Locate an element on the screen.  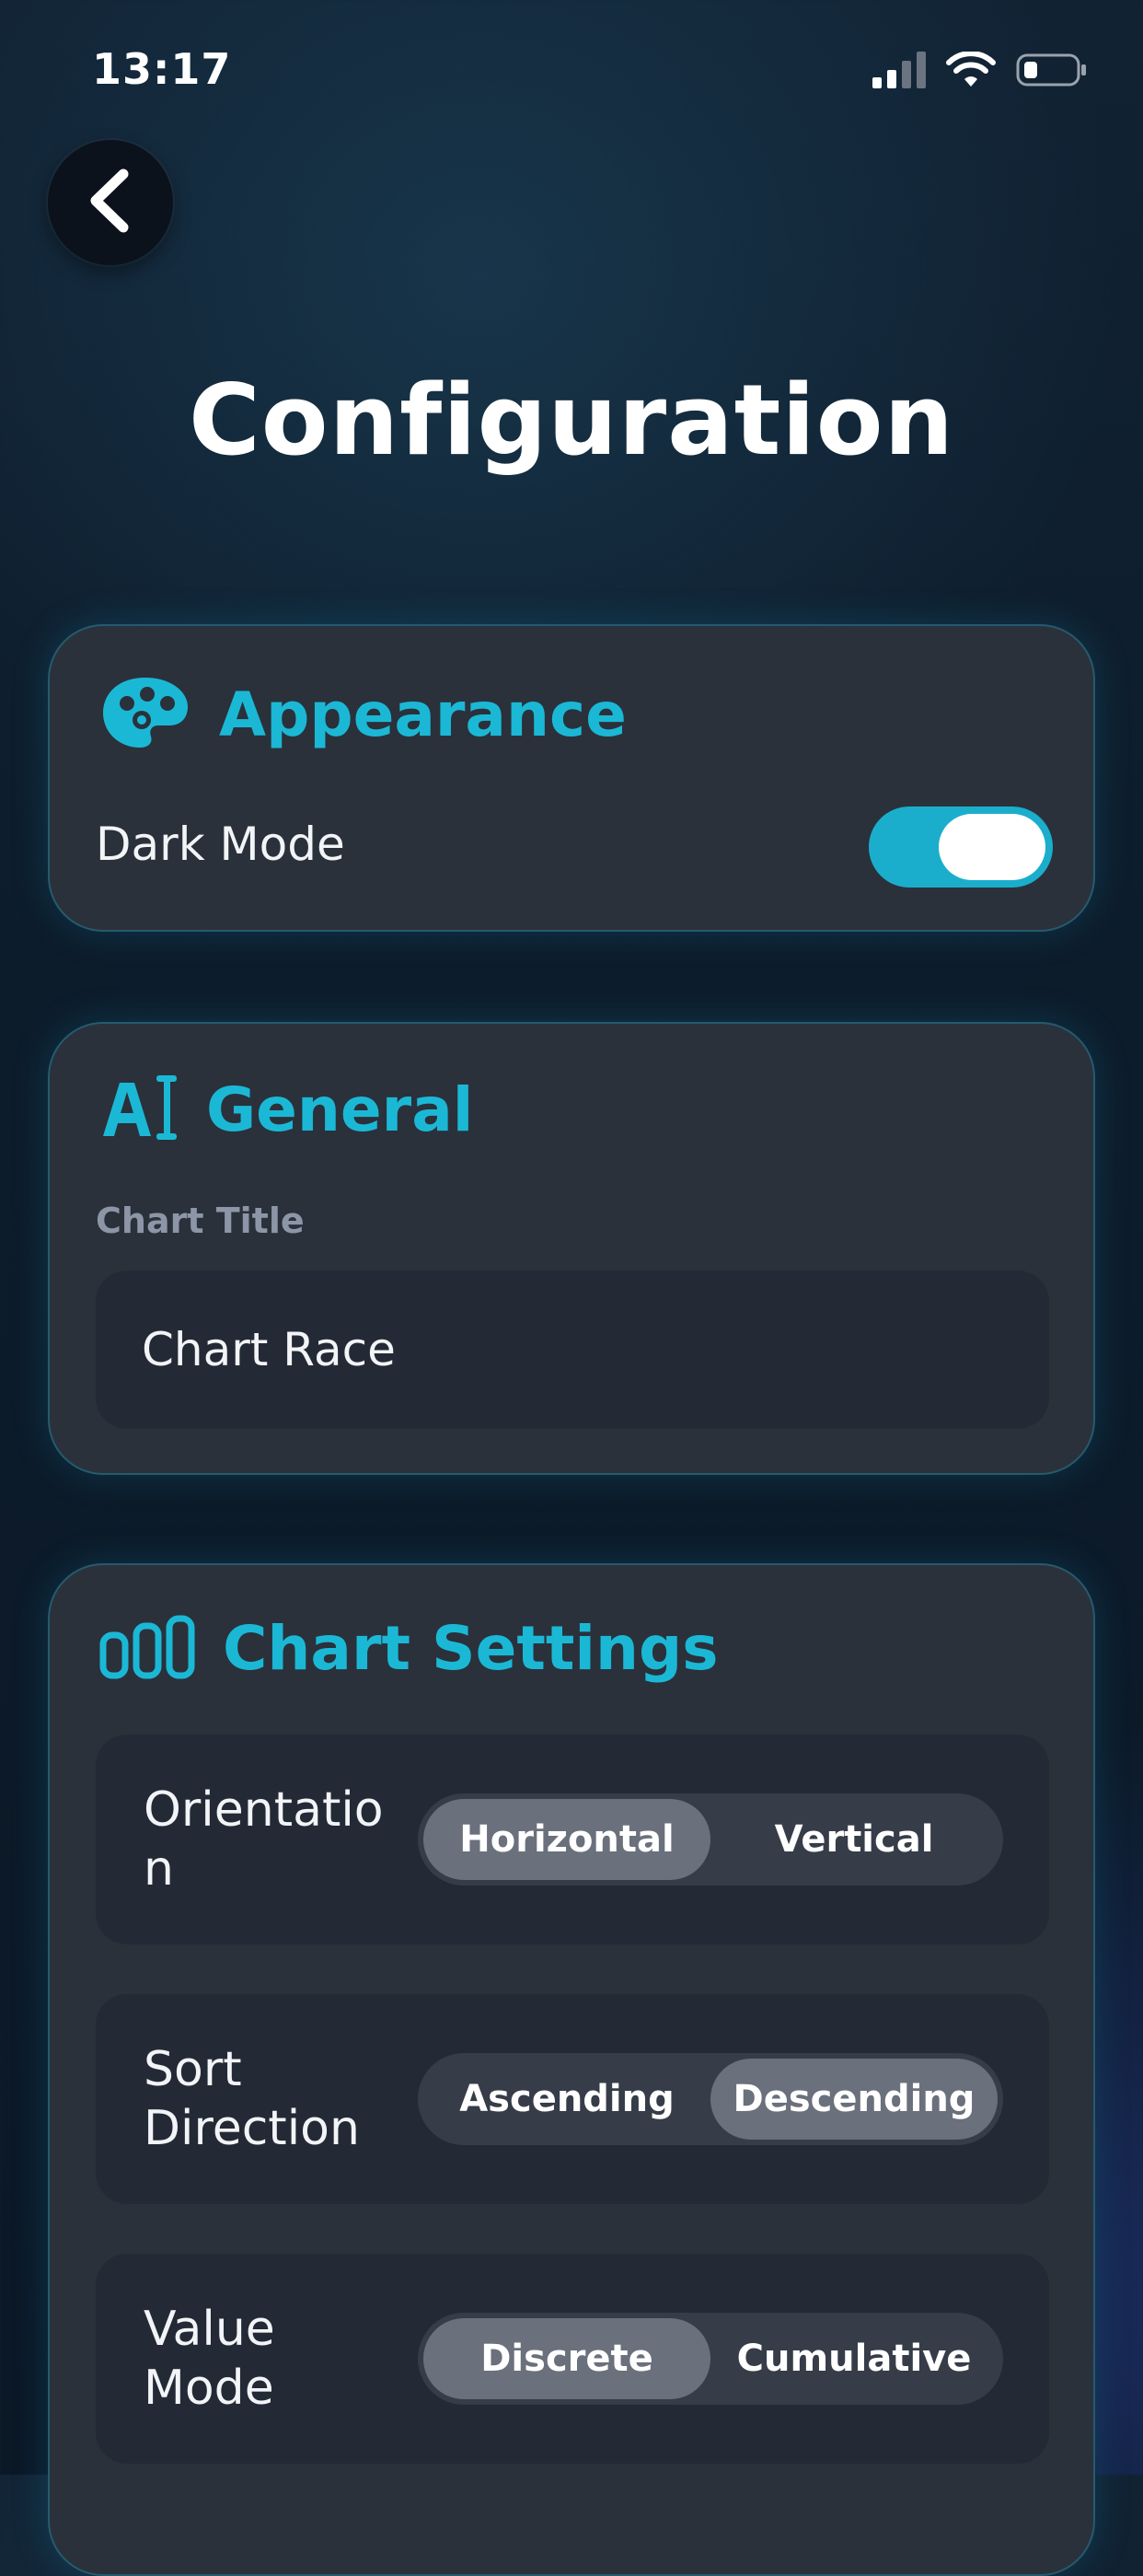
text-cursor-icon is located at coordinates (139, 1109).